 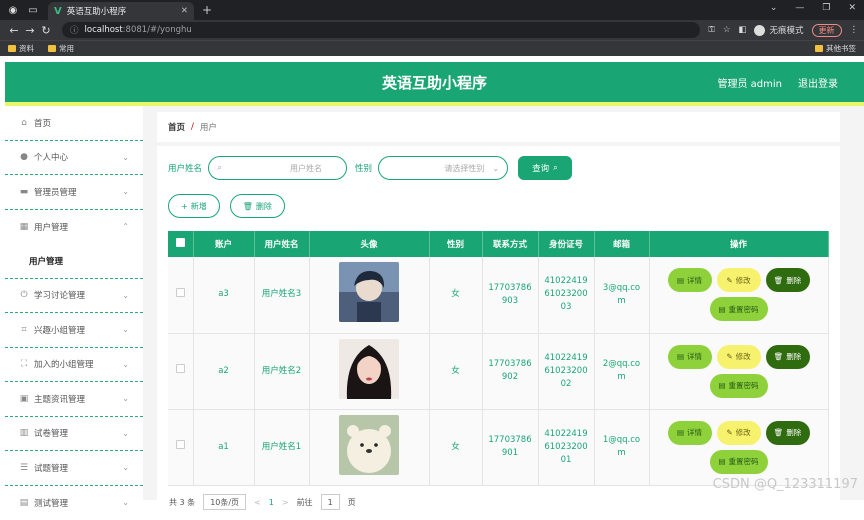 What do you see at coordinates (74, 399) in the screenshot?
I see `sidebar-item-topics: ▣主题资讯管理⌄` at bounding box center [74, 399].